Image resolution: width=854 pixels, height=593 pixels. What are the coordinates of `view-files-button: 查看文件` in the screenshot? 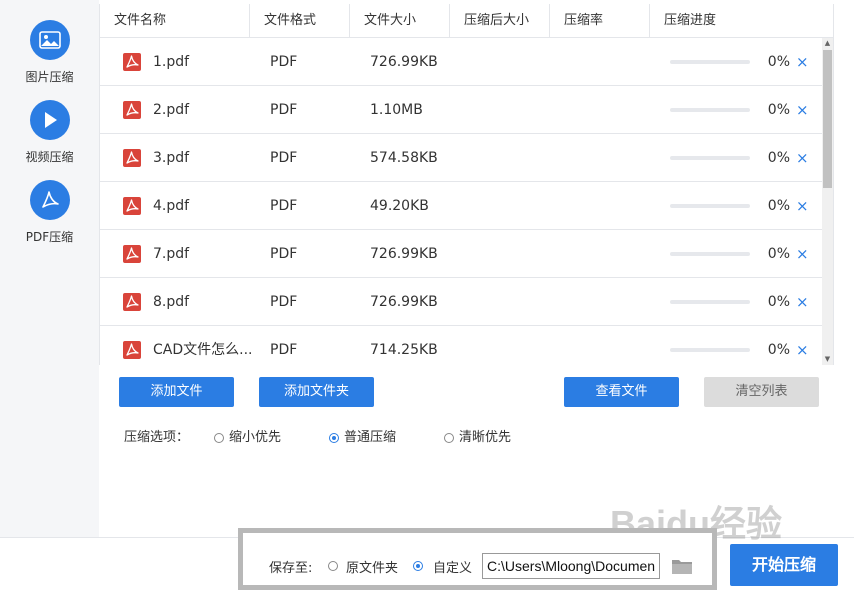 It's located at (621, 392).